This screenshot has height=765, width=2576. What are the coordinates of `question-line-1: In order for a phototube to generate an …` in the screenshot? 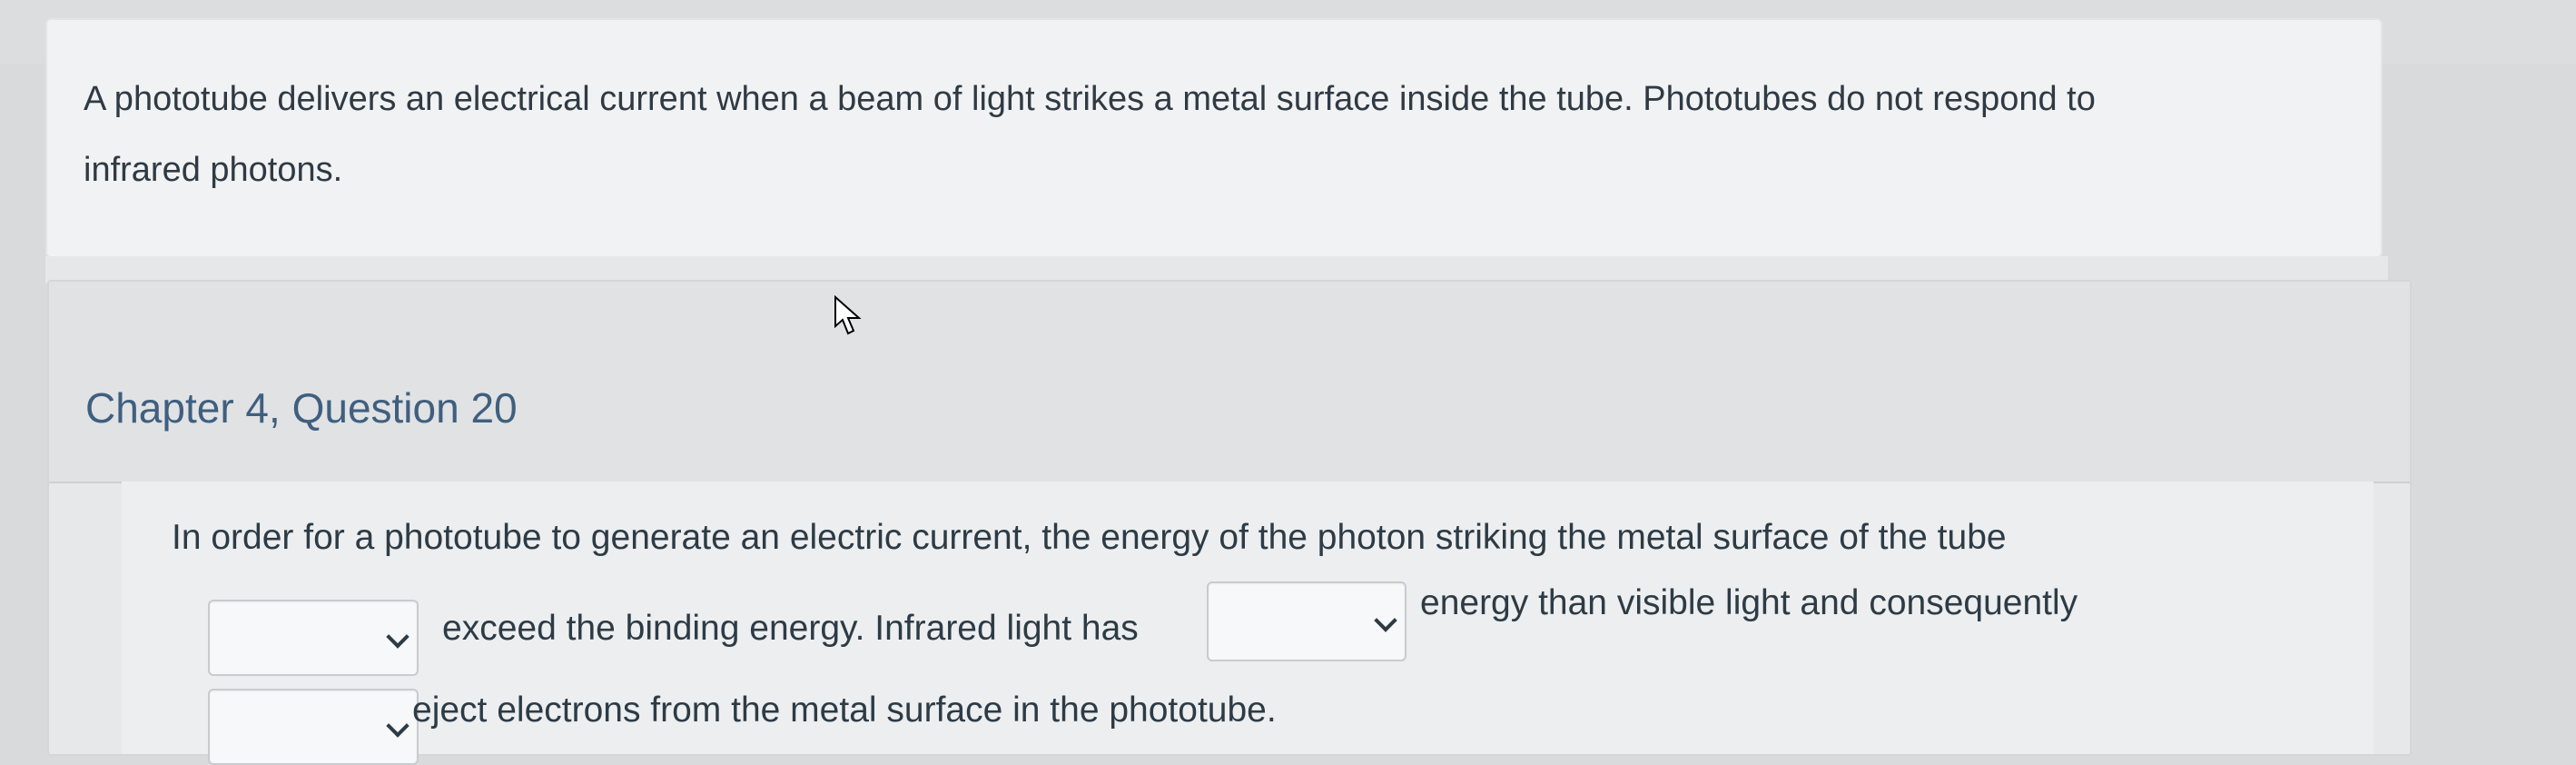 It's located at (1089, 538).